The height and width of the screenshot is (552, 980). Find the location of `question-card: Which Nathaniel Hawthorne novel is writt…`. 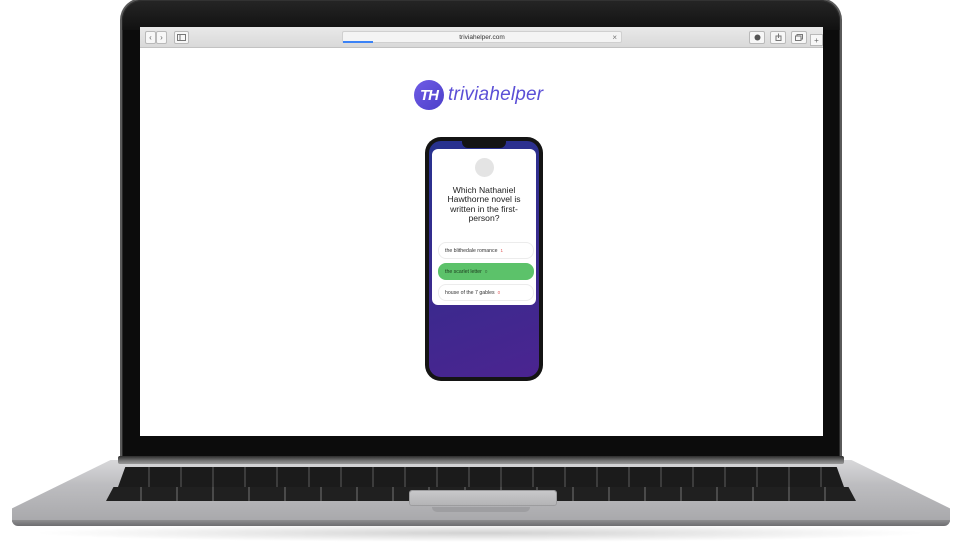

question-card: Which Nathaniel Hawthorne novel is writt… is located at coordinates (484, 227).